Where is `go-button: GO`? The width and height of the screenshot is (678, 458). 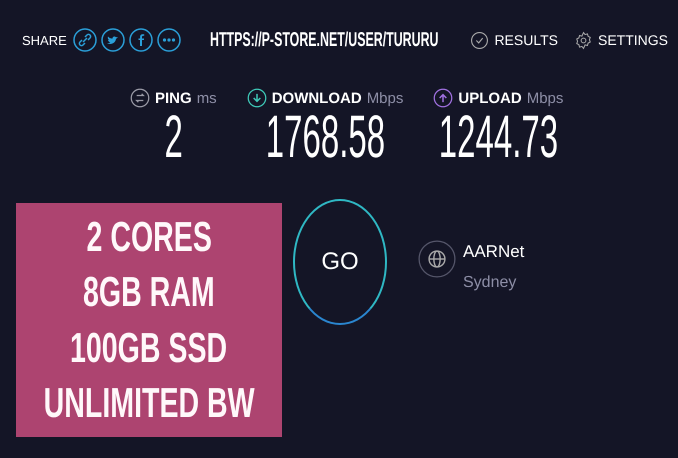
go-button: GO is located at coordinates (340, 262).